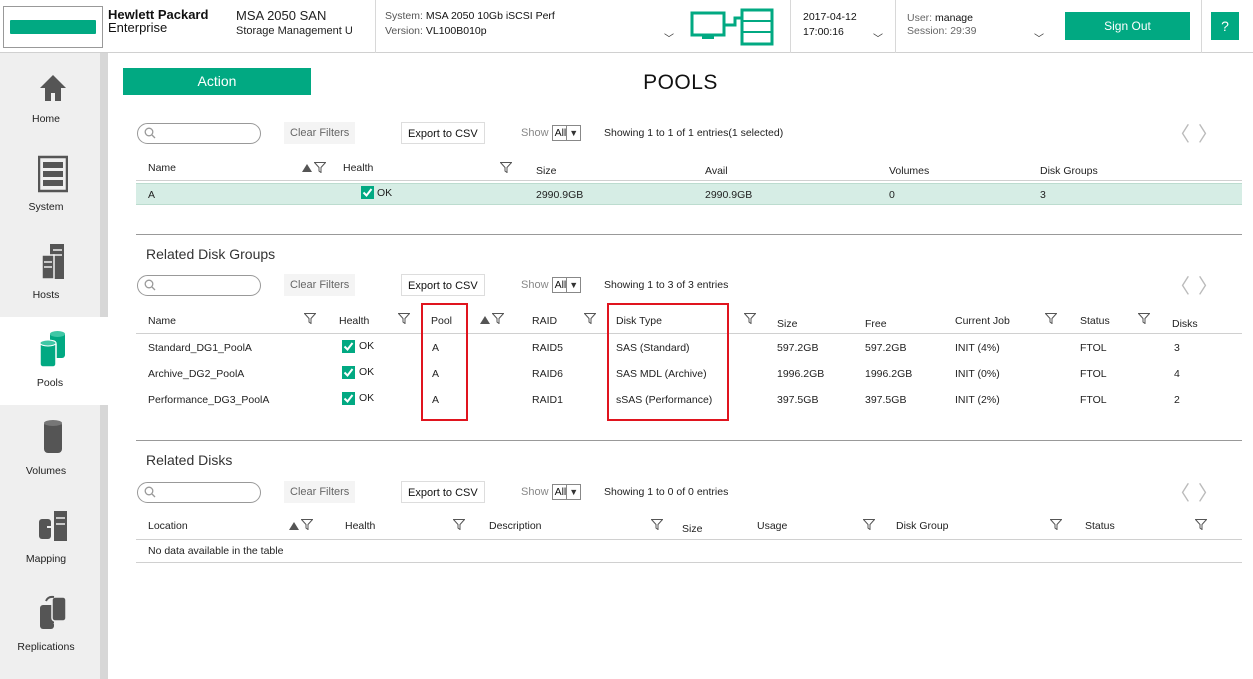 The image size is (1253, 679). I want to click on col-header-location: Location, so click(168, 526).